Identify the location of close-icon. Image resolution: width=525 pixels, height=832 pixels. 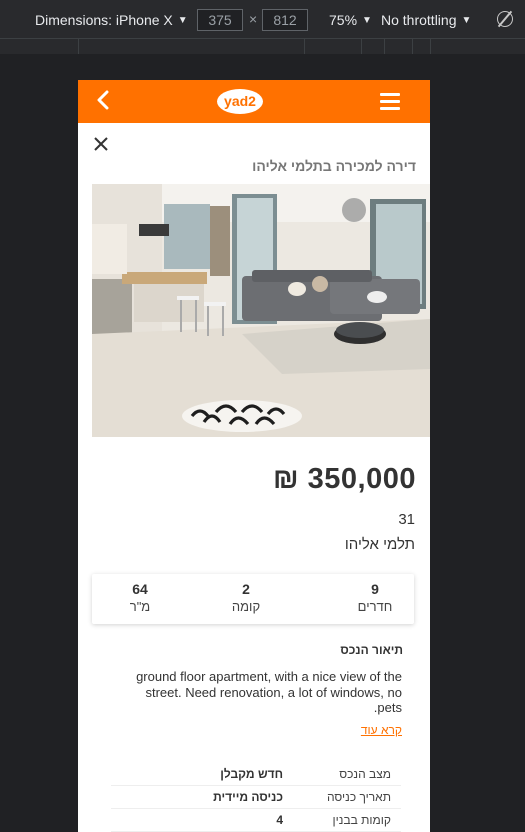
(101, 144).